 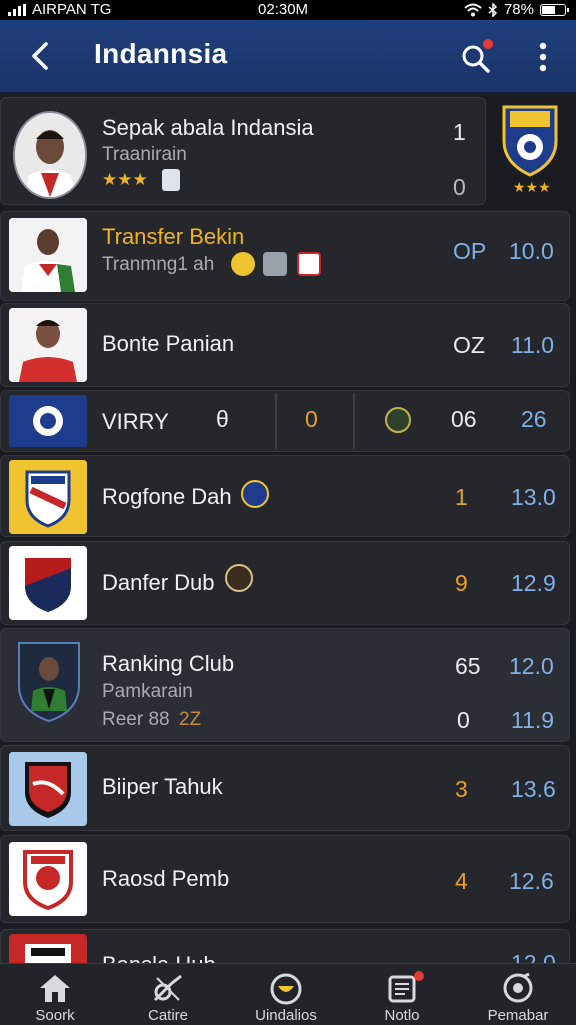 What do you see at coordinates (468, 666) in the screenshot?
I see `rank-value: 65` at bounding box center [468, 666].